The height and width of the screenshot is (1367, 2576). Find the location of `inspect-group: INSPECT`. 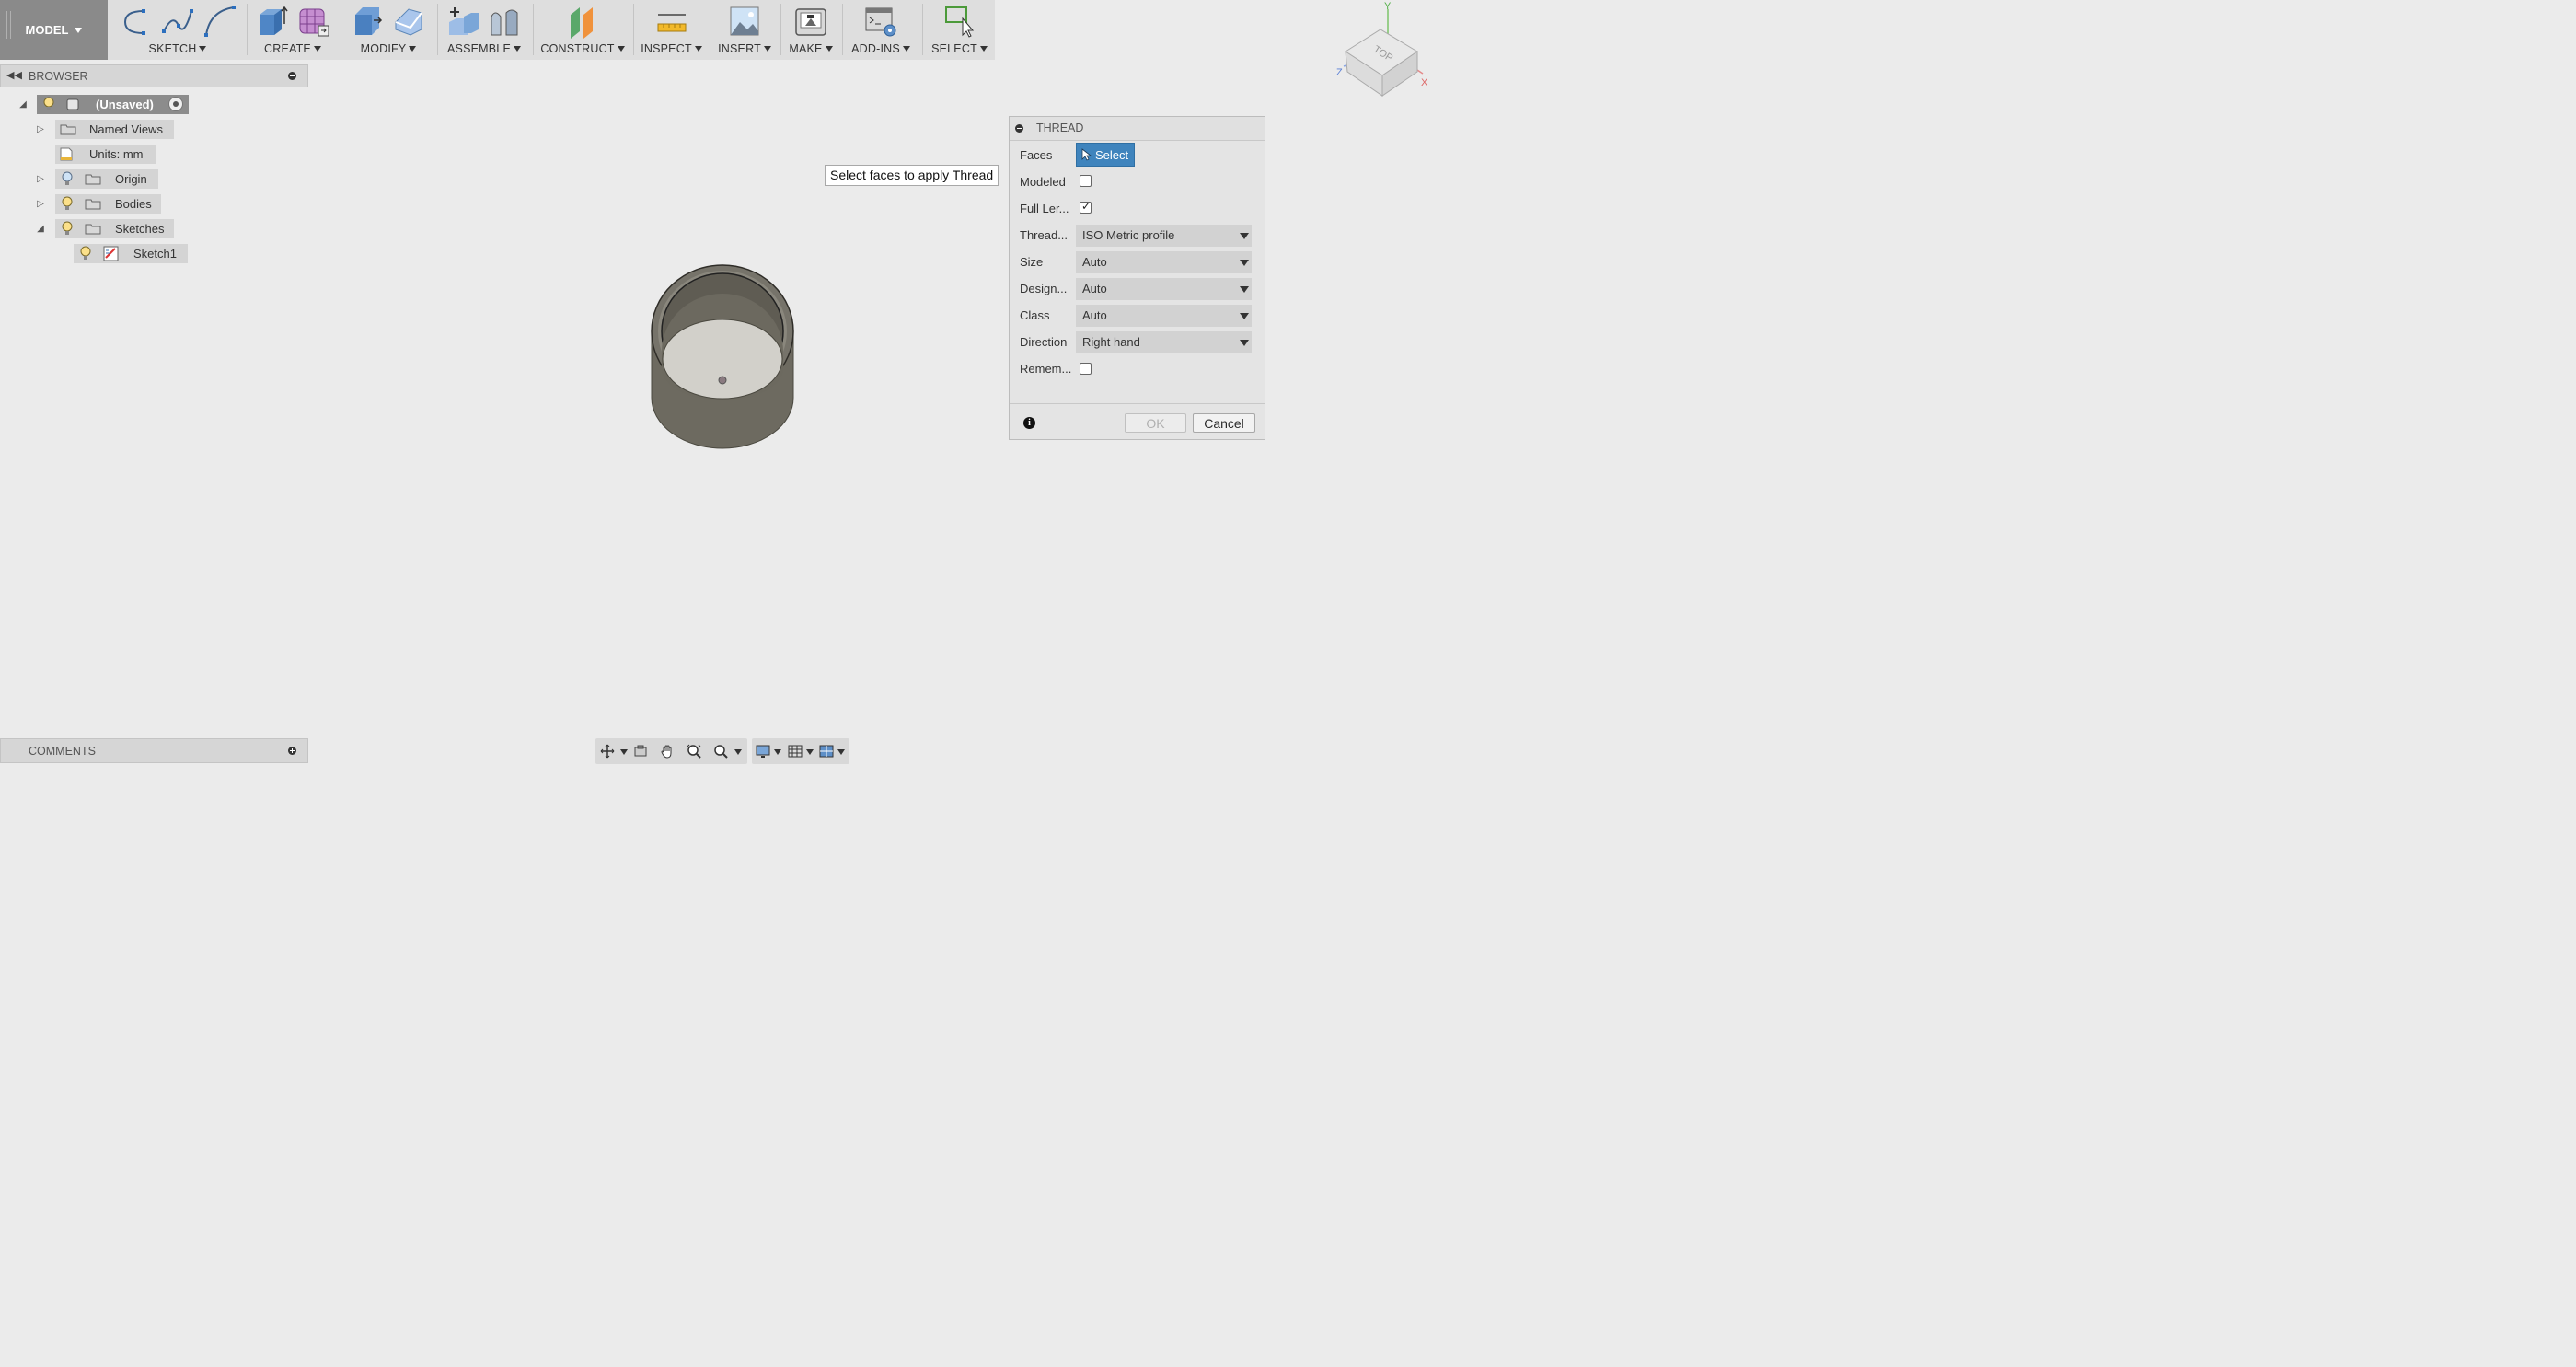

inspect-group: INSPECT is located at coordinates (671, 30).